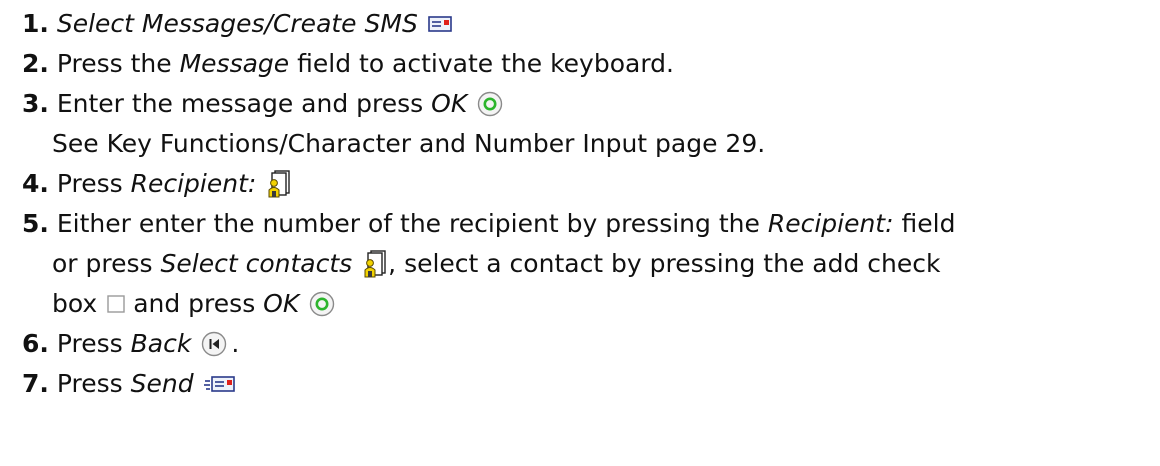  Describe the element at coordinates (102, 263) in the screenshot. I see `step-text: or press` at that location.